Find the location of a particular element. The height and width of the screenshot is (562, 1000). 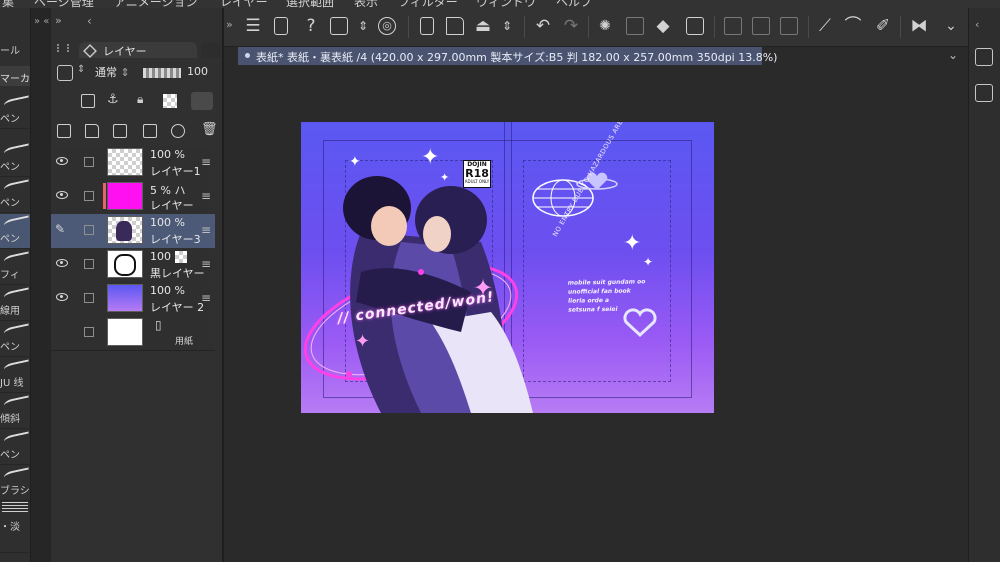

open-folder-icon is located at coordinates (455, 26).